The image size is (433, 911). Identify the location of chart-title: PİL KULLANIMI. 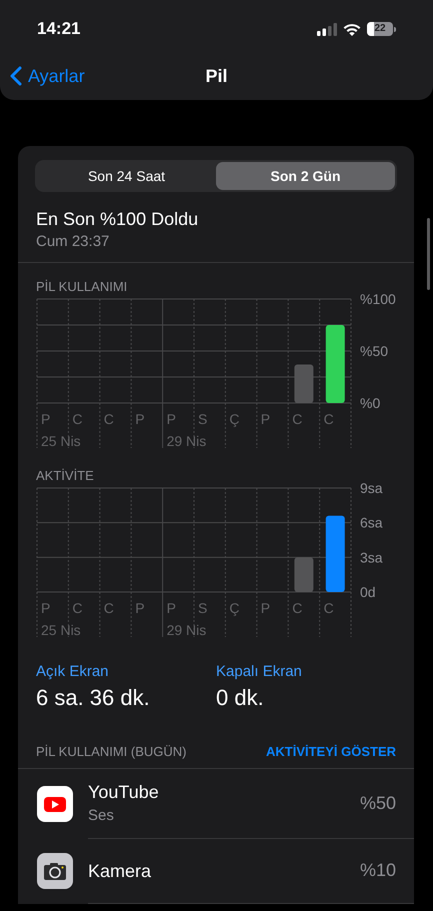
(81, 287).